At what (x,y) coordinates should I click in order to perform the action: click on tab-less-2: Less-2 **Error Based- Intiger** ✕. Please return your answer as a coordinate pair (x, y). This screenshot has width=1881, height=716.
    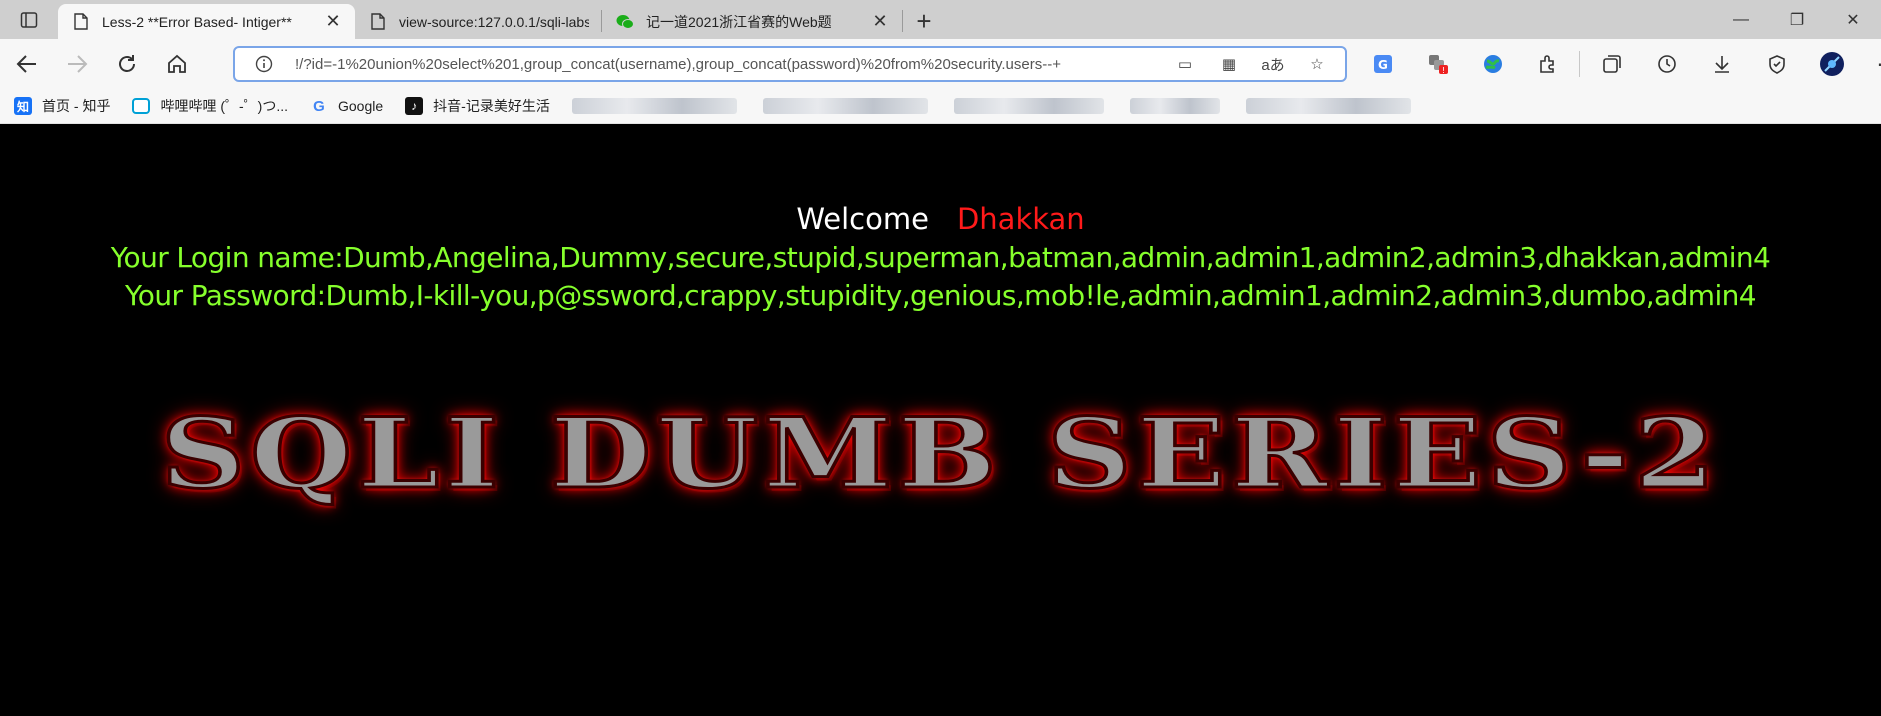
    Looking at the image, I should click on (206, 21).